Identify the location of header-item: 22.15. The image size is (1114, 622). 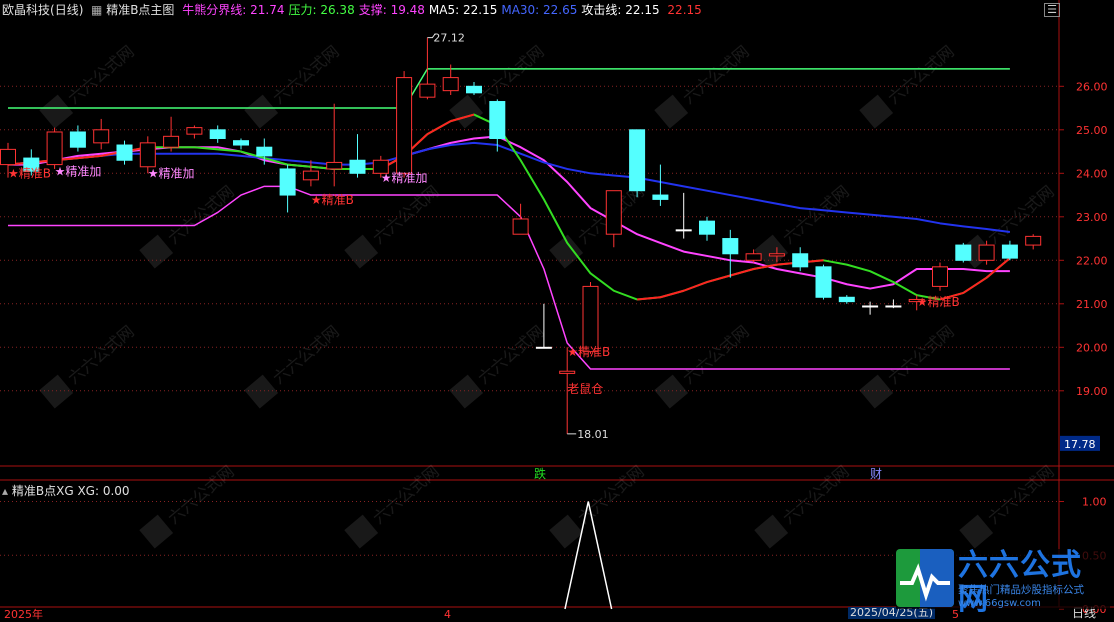
(682, 10).